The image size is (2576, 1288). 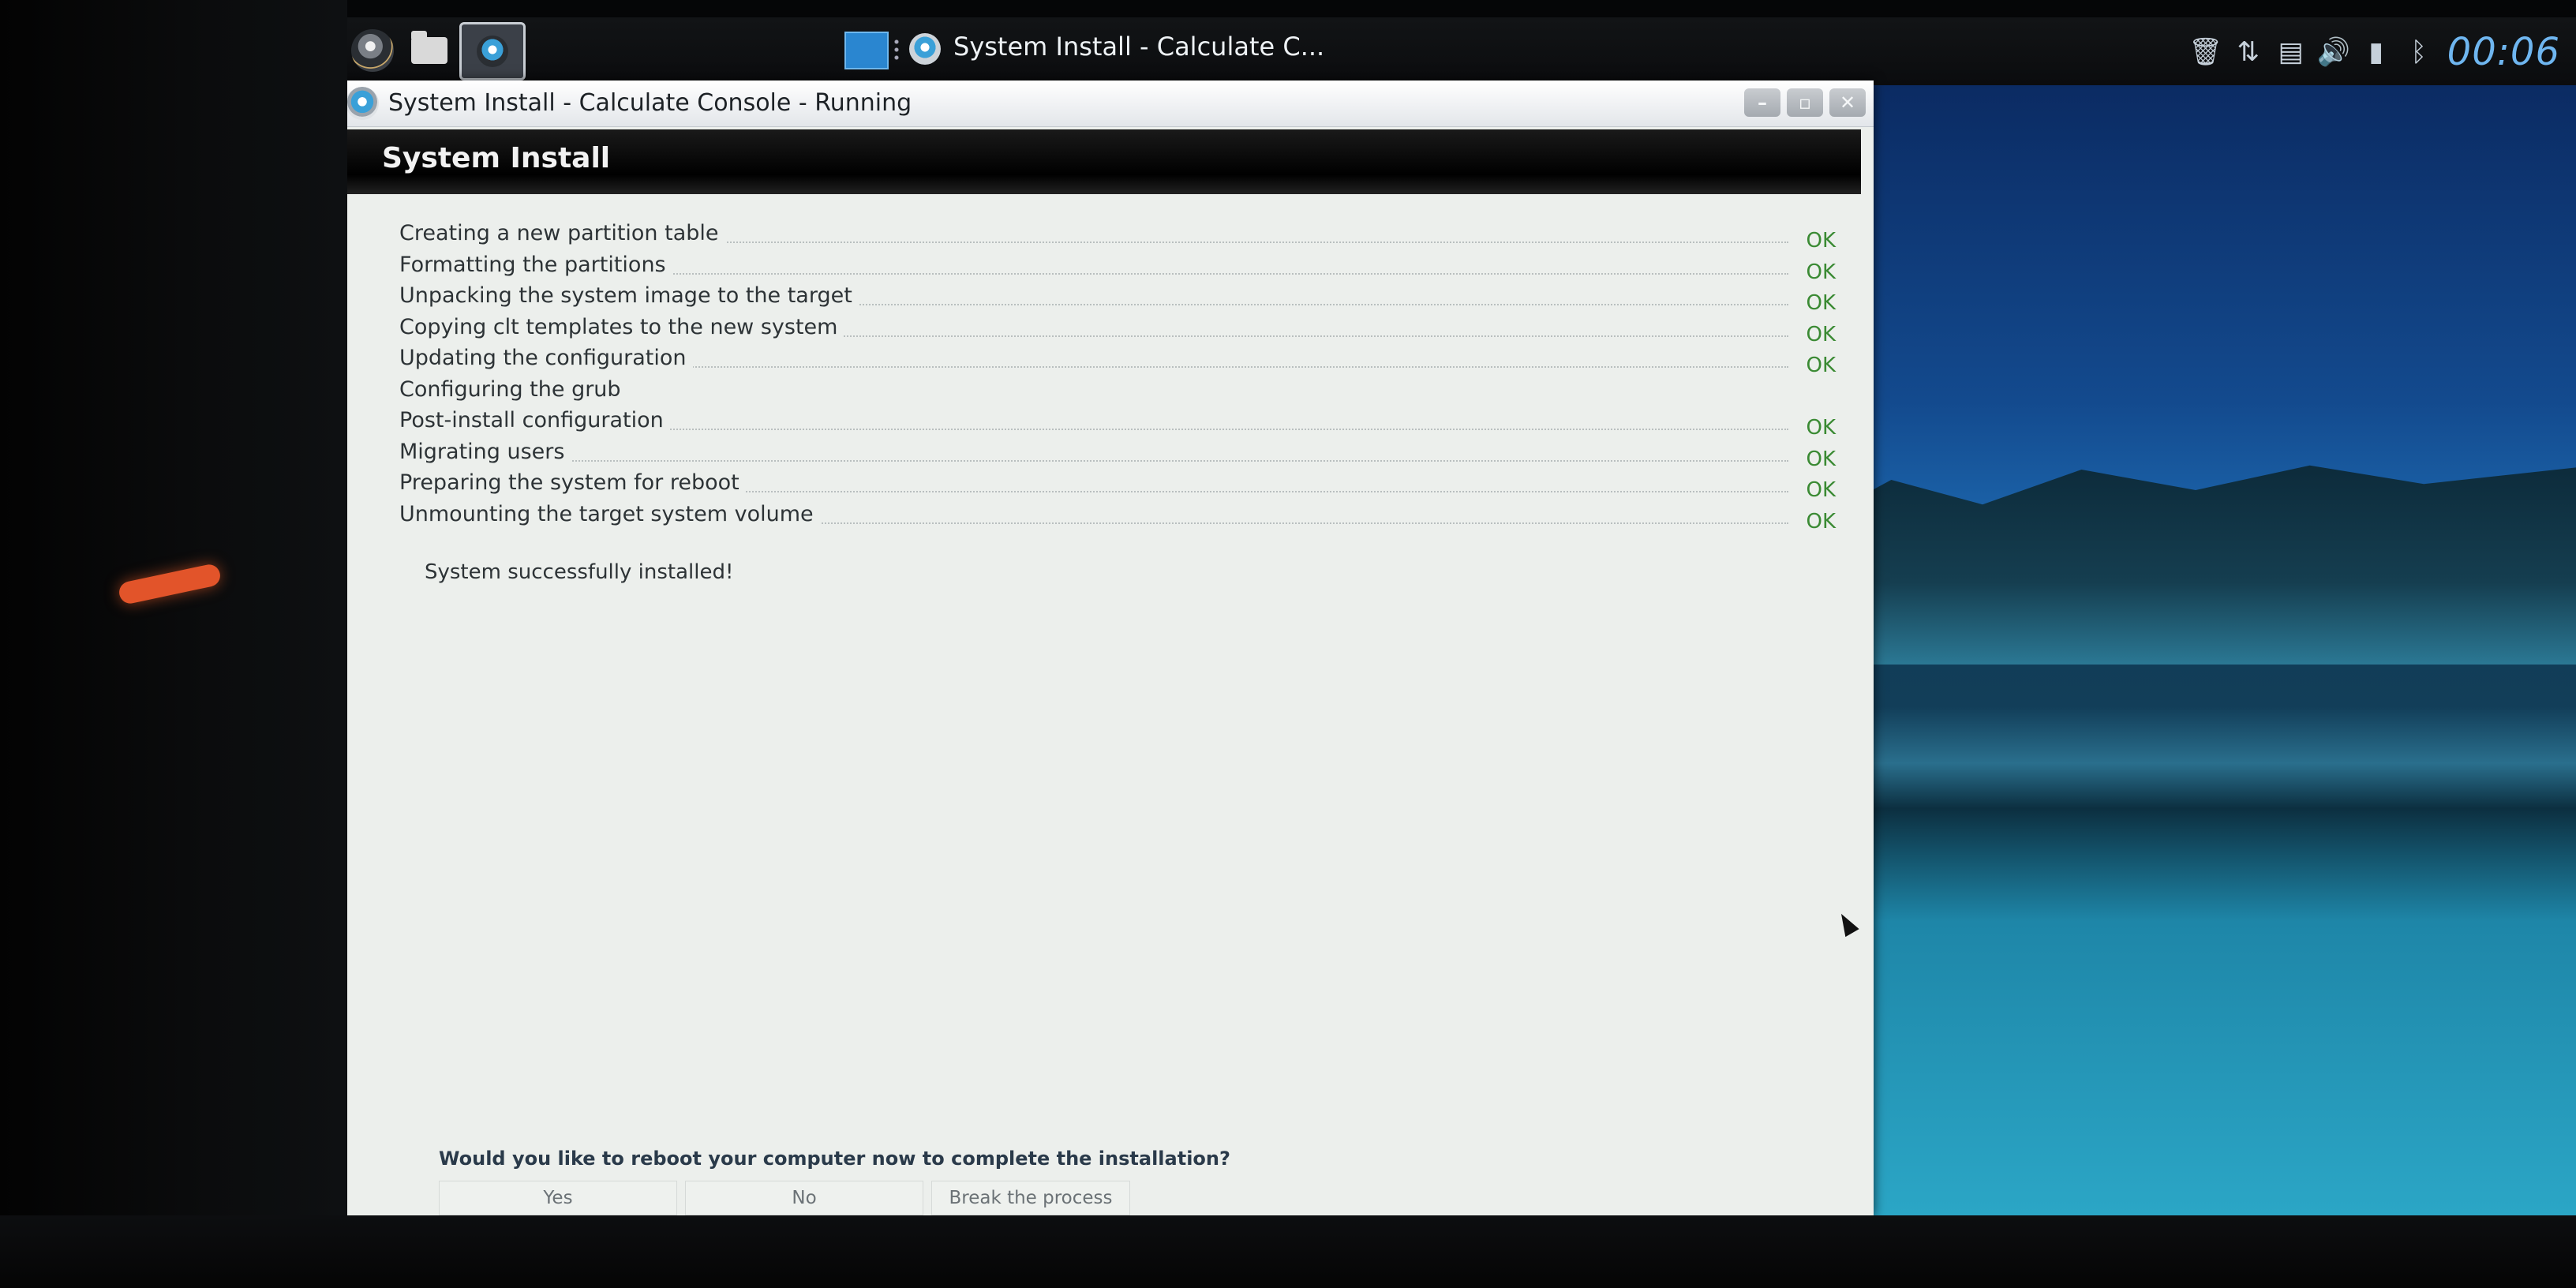 What do you see at coordinates (804, 1198) in the screenshot?
I see `no-button: No` at bounding box center [804, 1198].